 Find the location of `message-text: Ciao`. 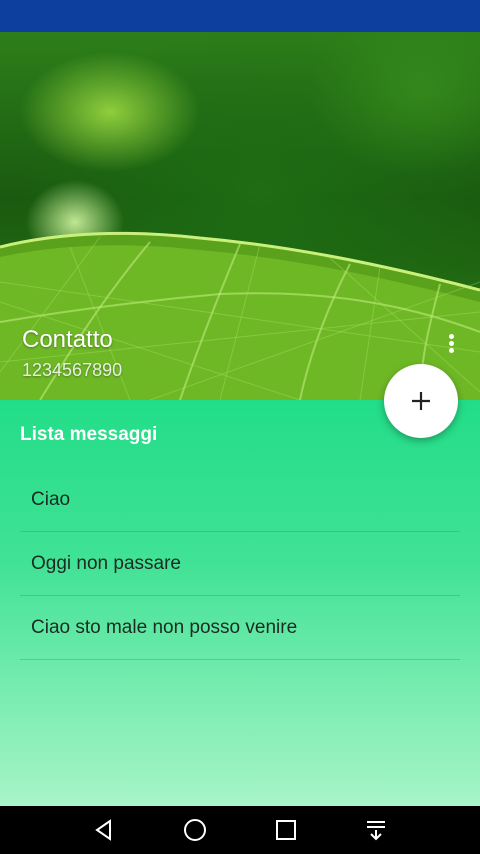

message-text: Ciao is located at coordinates (51, 499).